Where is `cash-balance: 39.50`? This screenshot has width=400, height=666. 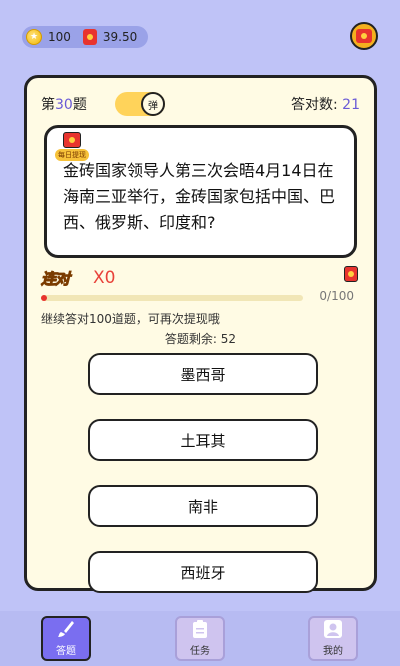
cash-balance: 39.50 is located at coordinates (120, 37).